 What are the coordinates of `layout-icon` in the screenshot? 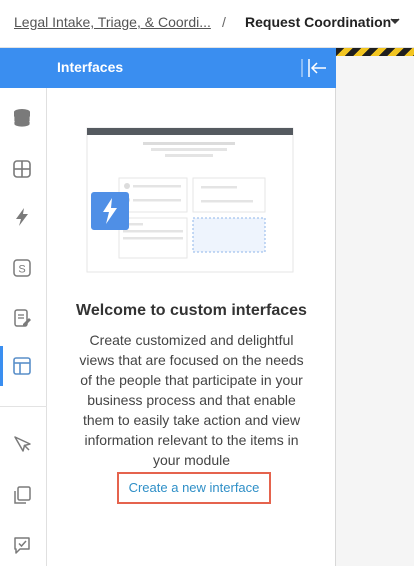 It's located at (22, 366).